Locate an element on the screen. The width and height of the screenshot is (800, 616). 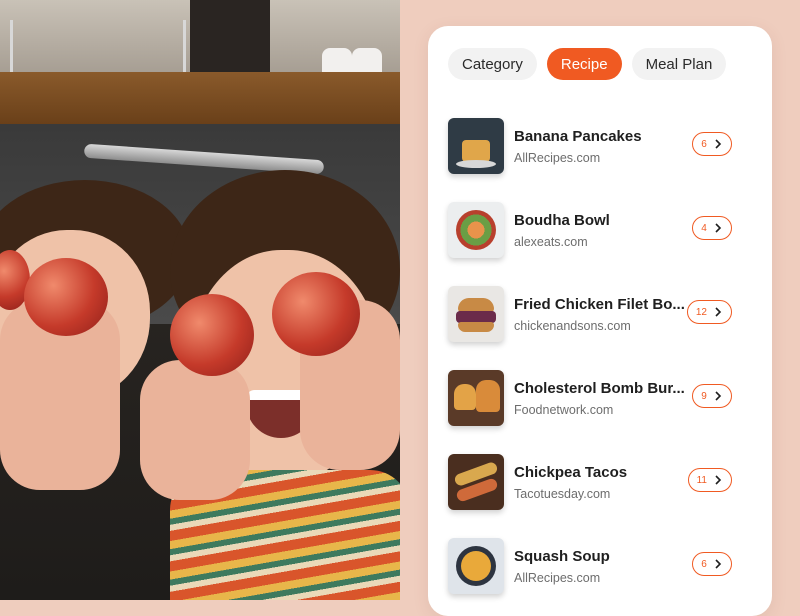
tab-recipe: Recipe is located at coordinates (584, 64).